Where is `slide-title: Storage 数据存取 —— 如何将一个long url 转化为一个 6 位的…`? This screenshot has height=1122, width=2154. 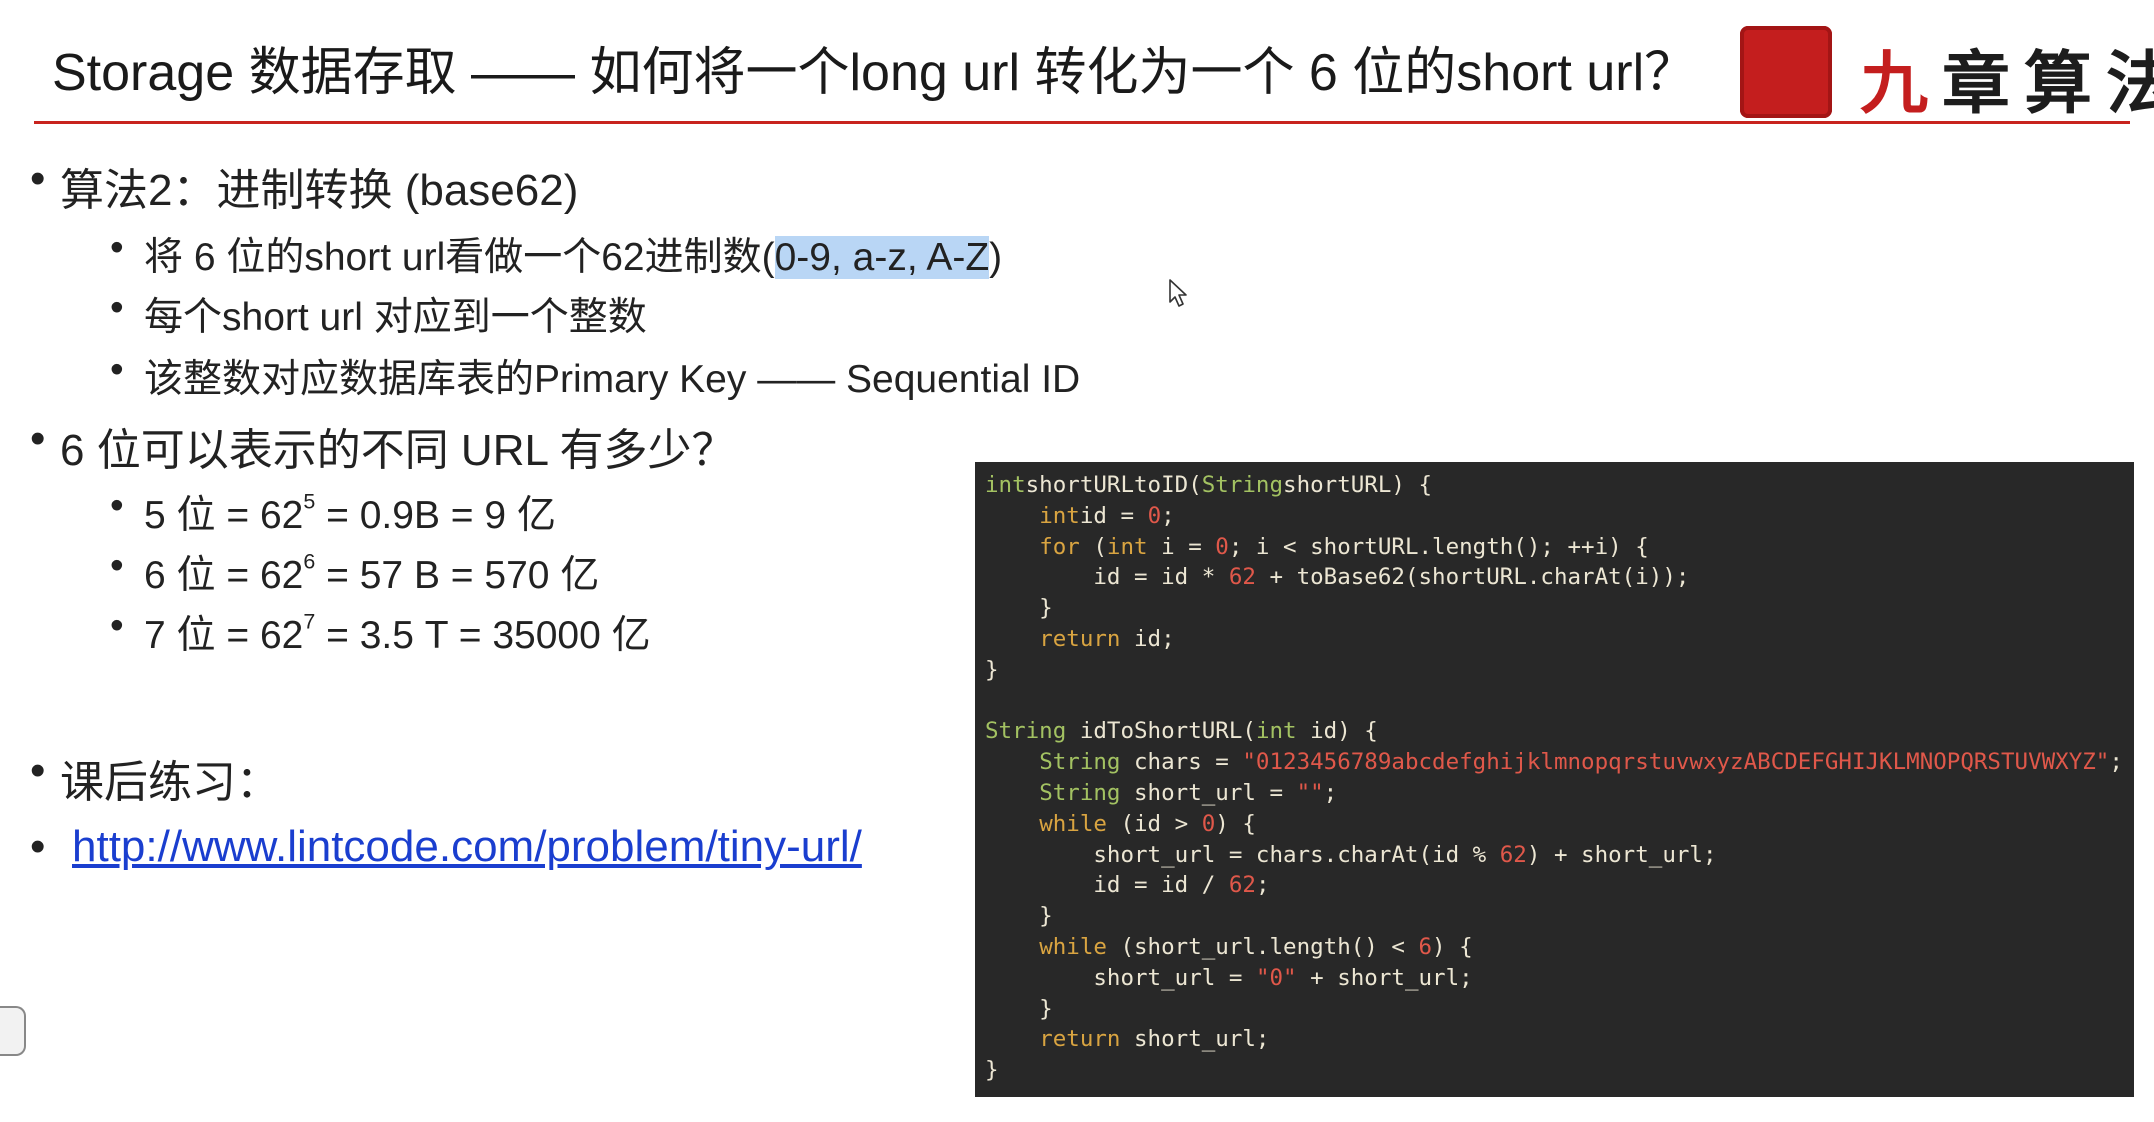
slide-title: Storage 数据存取 —— 如何将一个long url 转化为一个 6 位的… is located at coordinates (874, 73).